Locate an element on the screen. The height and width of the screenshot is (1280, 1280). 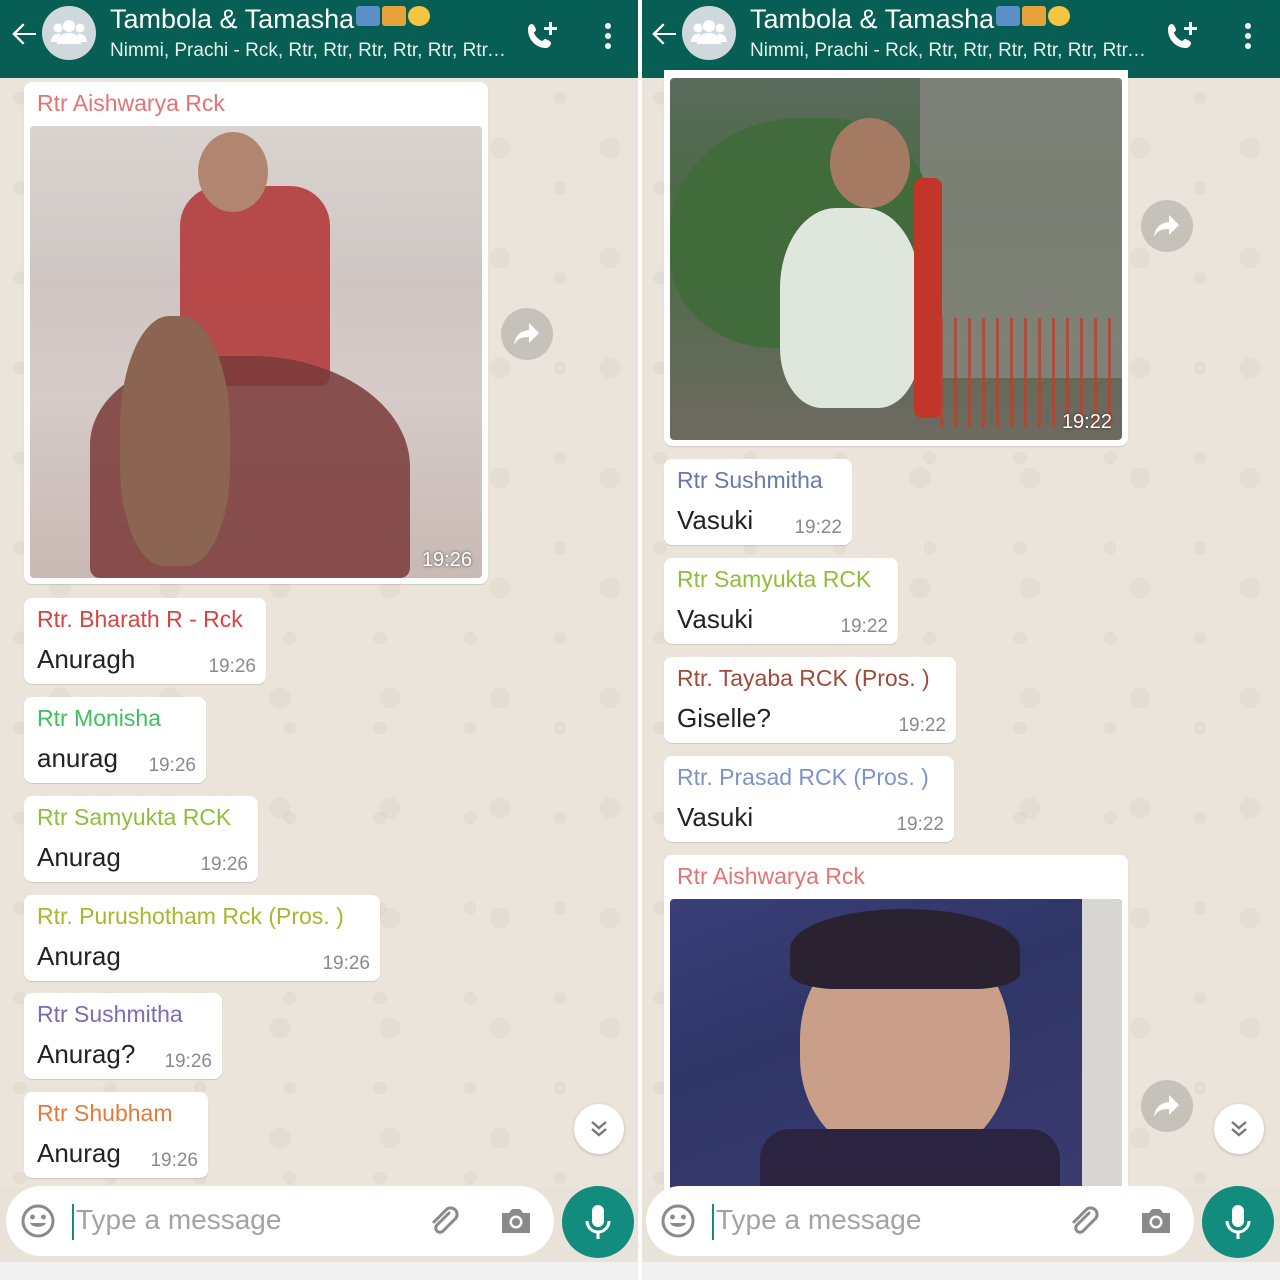
text-message: Rtr Shubham Anurag 19:26 is located at coordinates (116, 1135).